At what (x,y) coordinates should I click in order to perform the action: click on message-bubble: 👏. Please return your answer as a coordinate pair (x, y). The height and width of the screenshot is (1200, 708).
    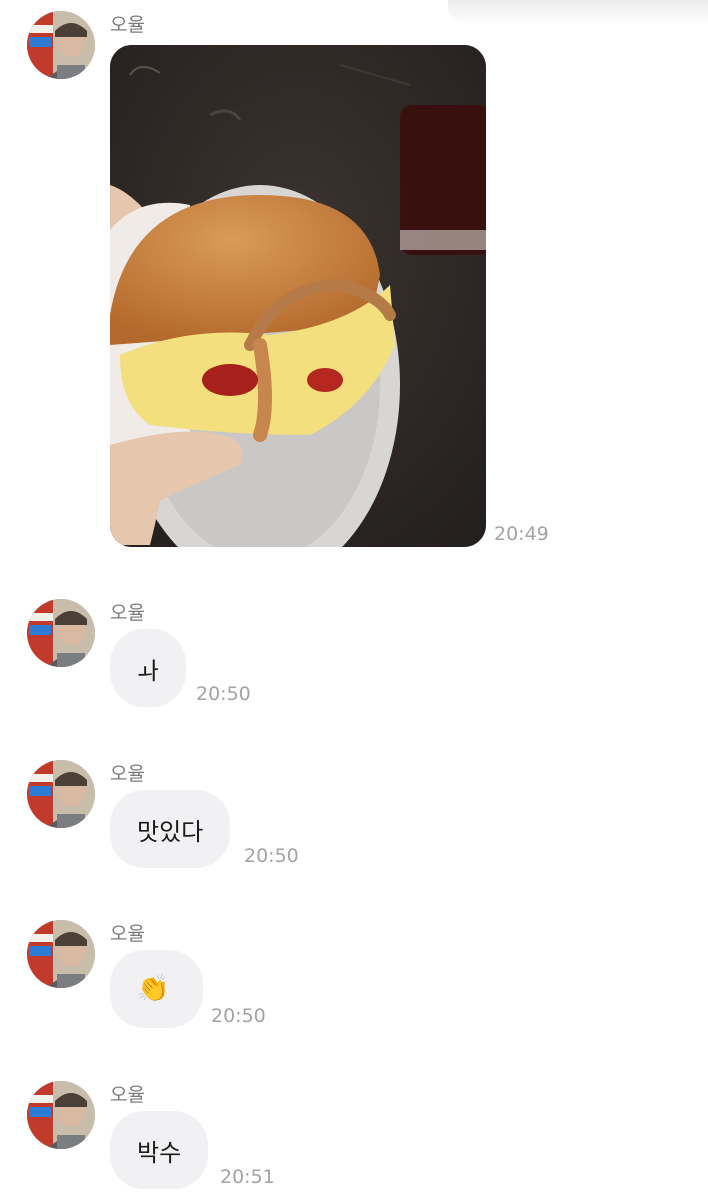
    Looking at the image, I should click on (156, 989).